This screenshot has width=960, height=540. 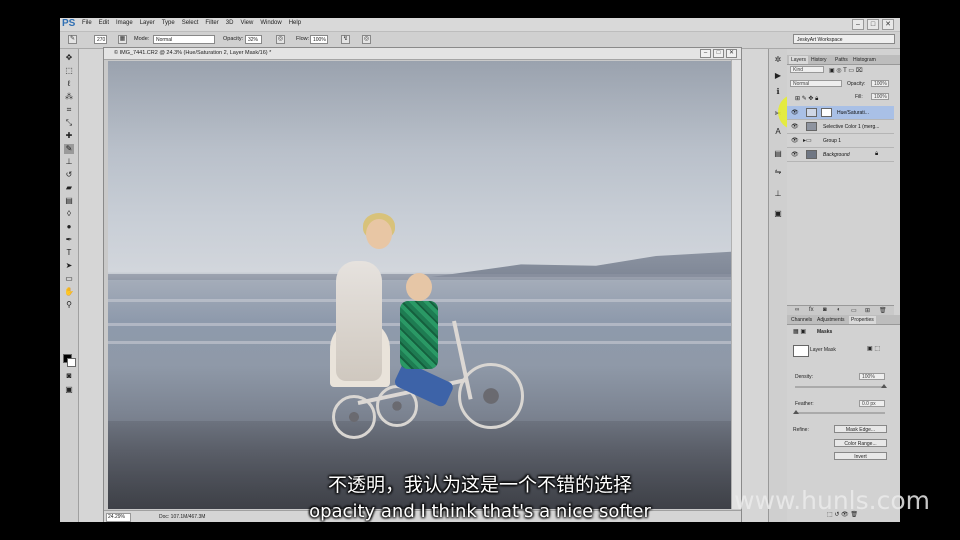 I want to click on pressure-opacity-icon: ◎, so click(x=280, y=39).